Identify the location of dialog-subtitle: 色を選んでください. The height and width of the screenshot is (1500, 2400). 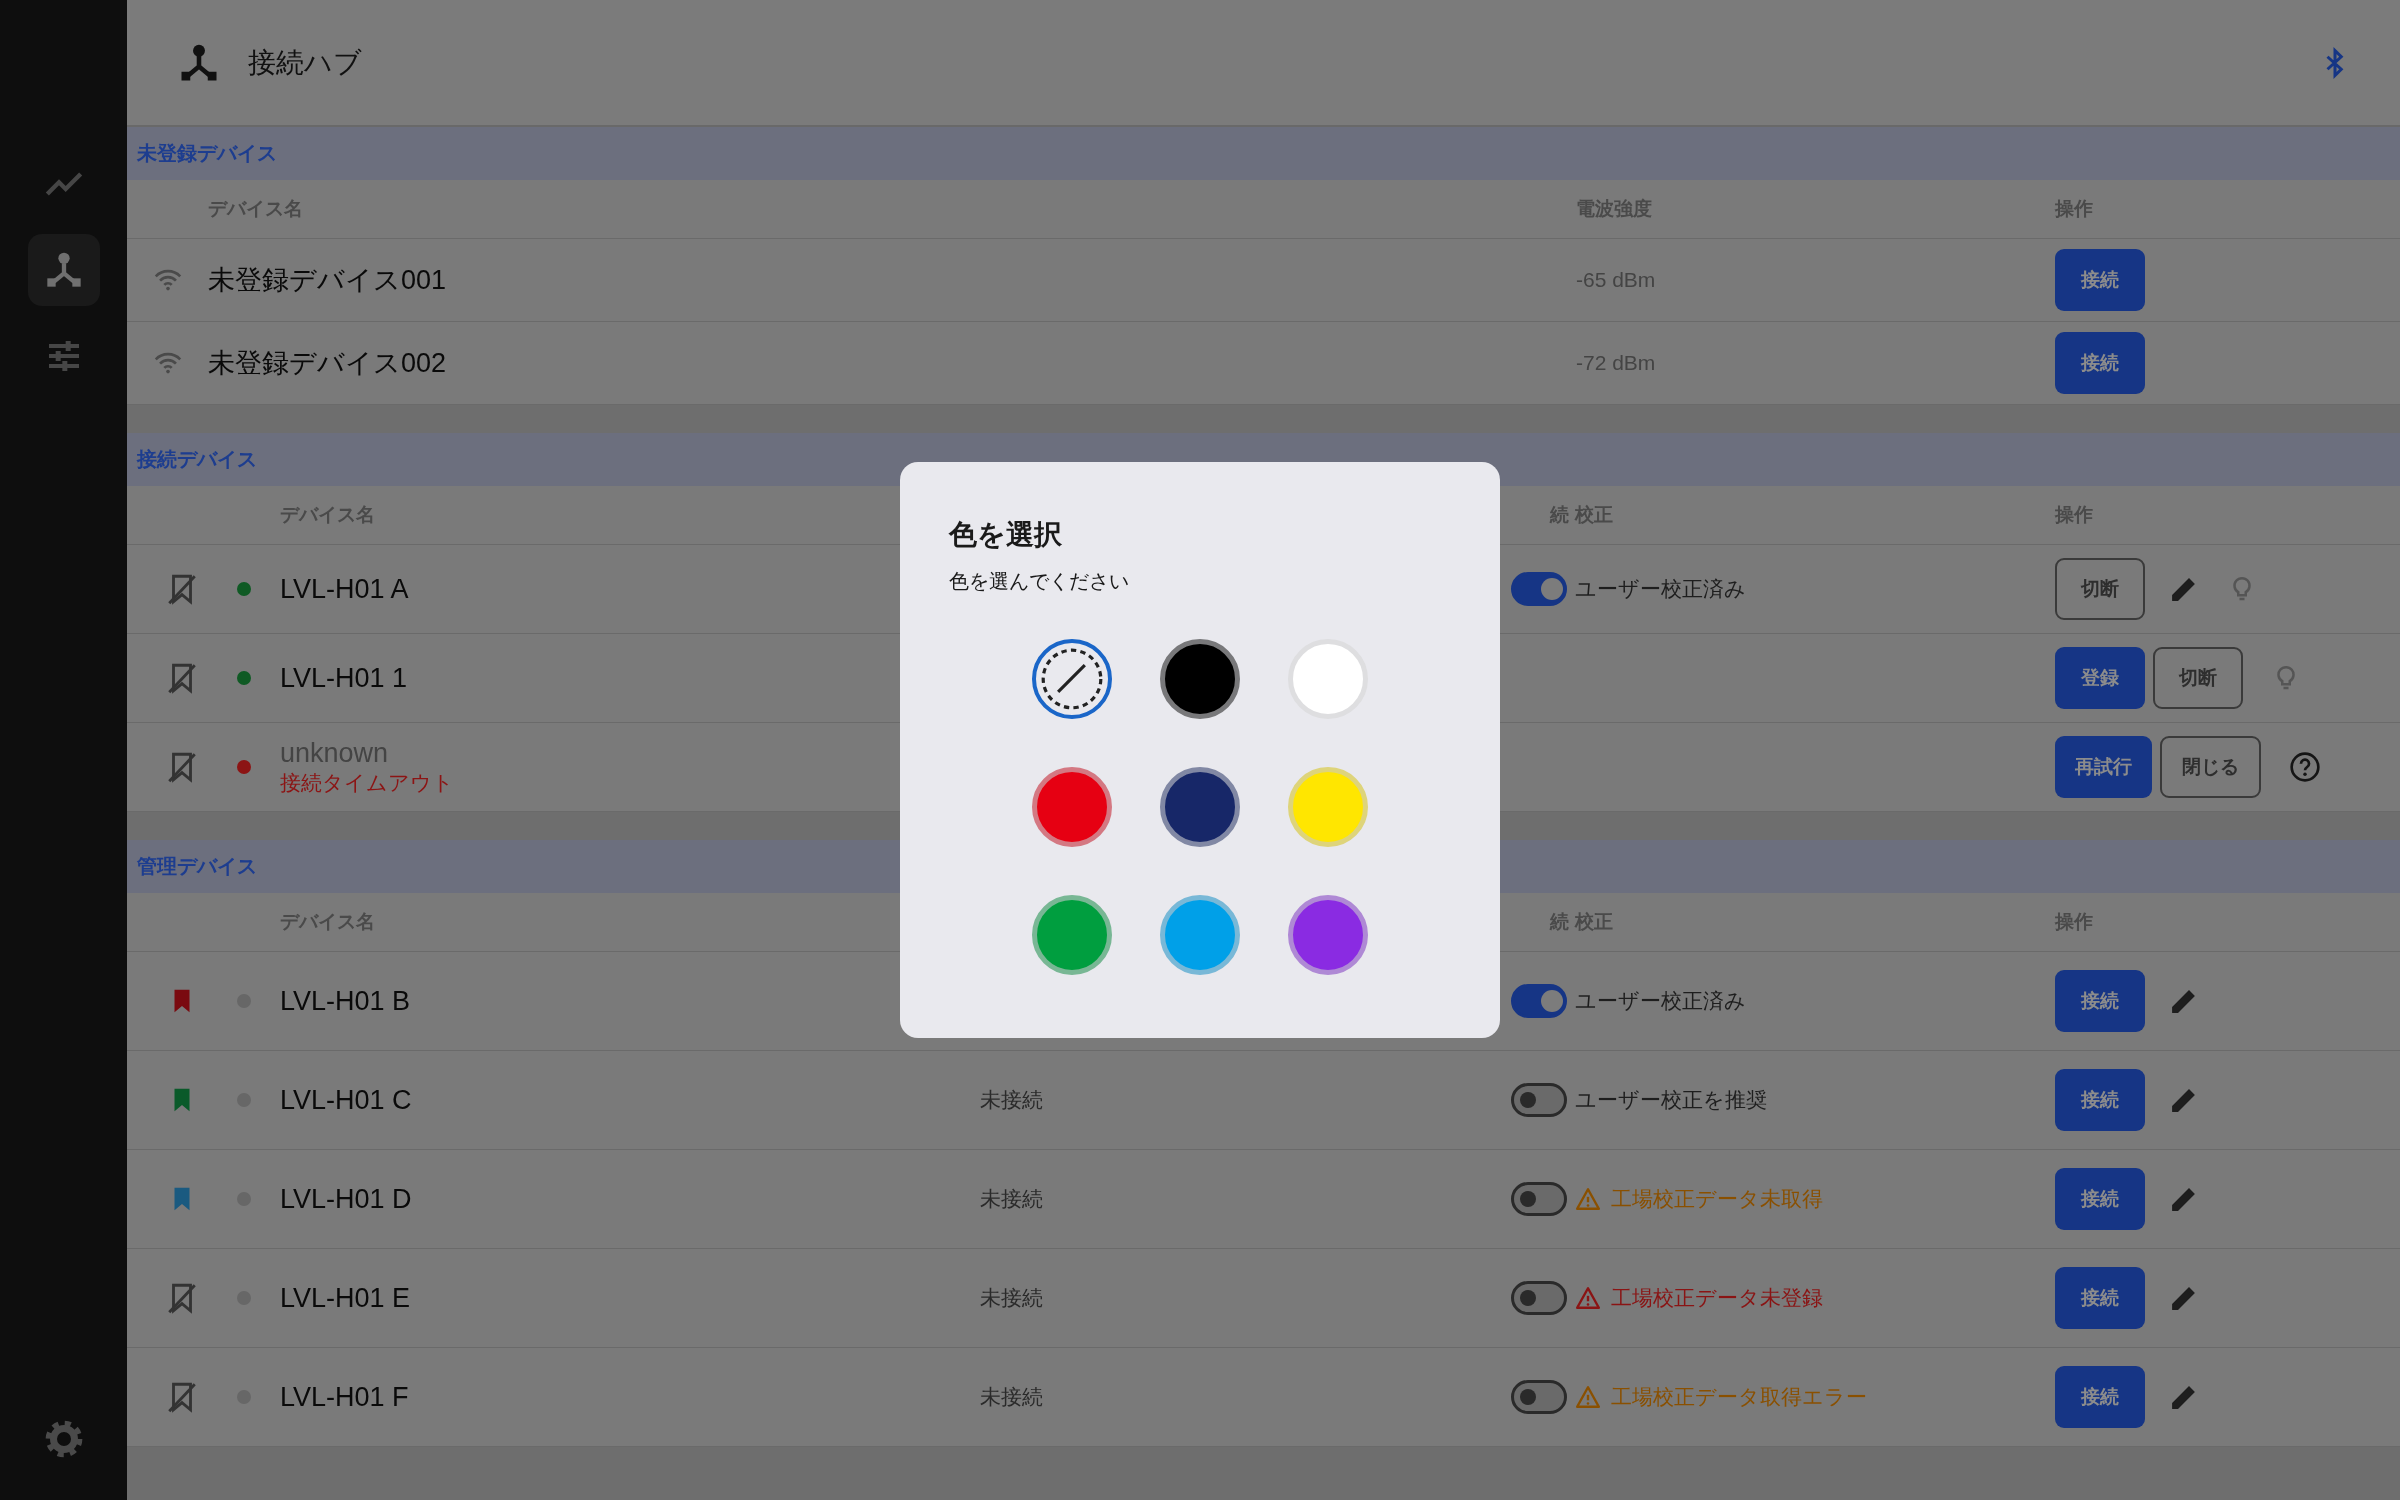
(1039, 581).